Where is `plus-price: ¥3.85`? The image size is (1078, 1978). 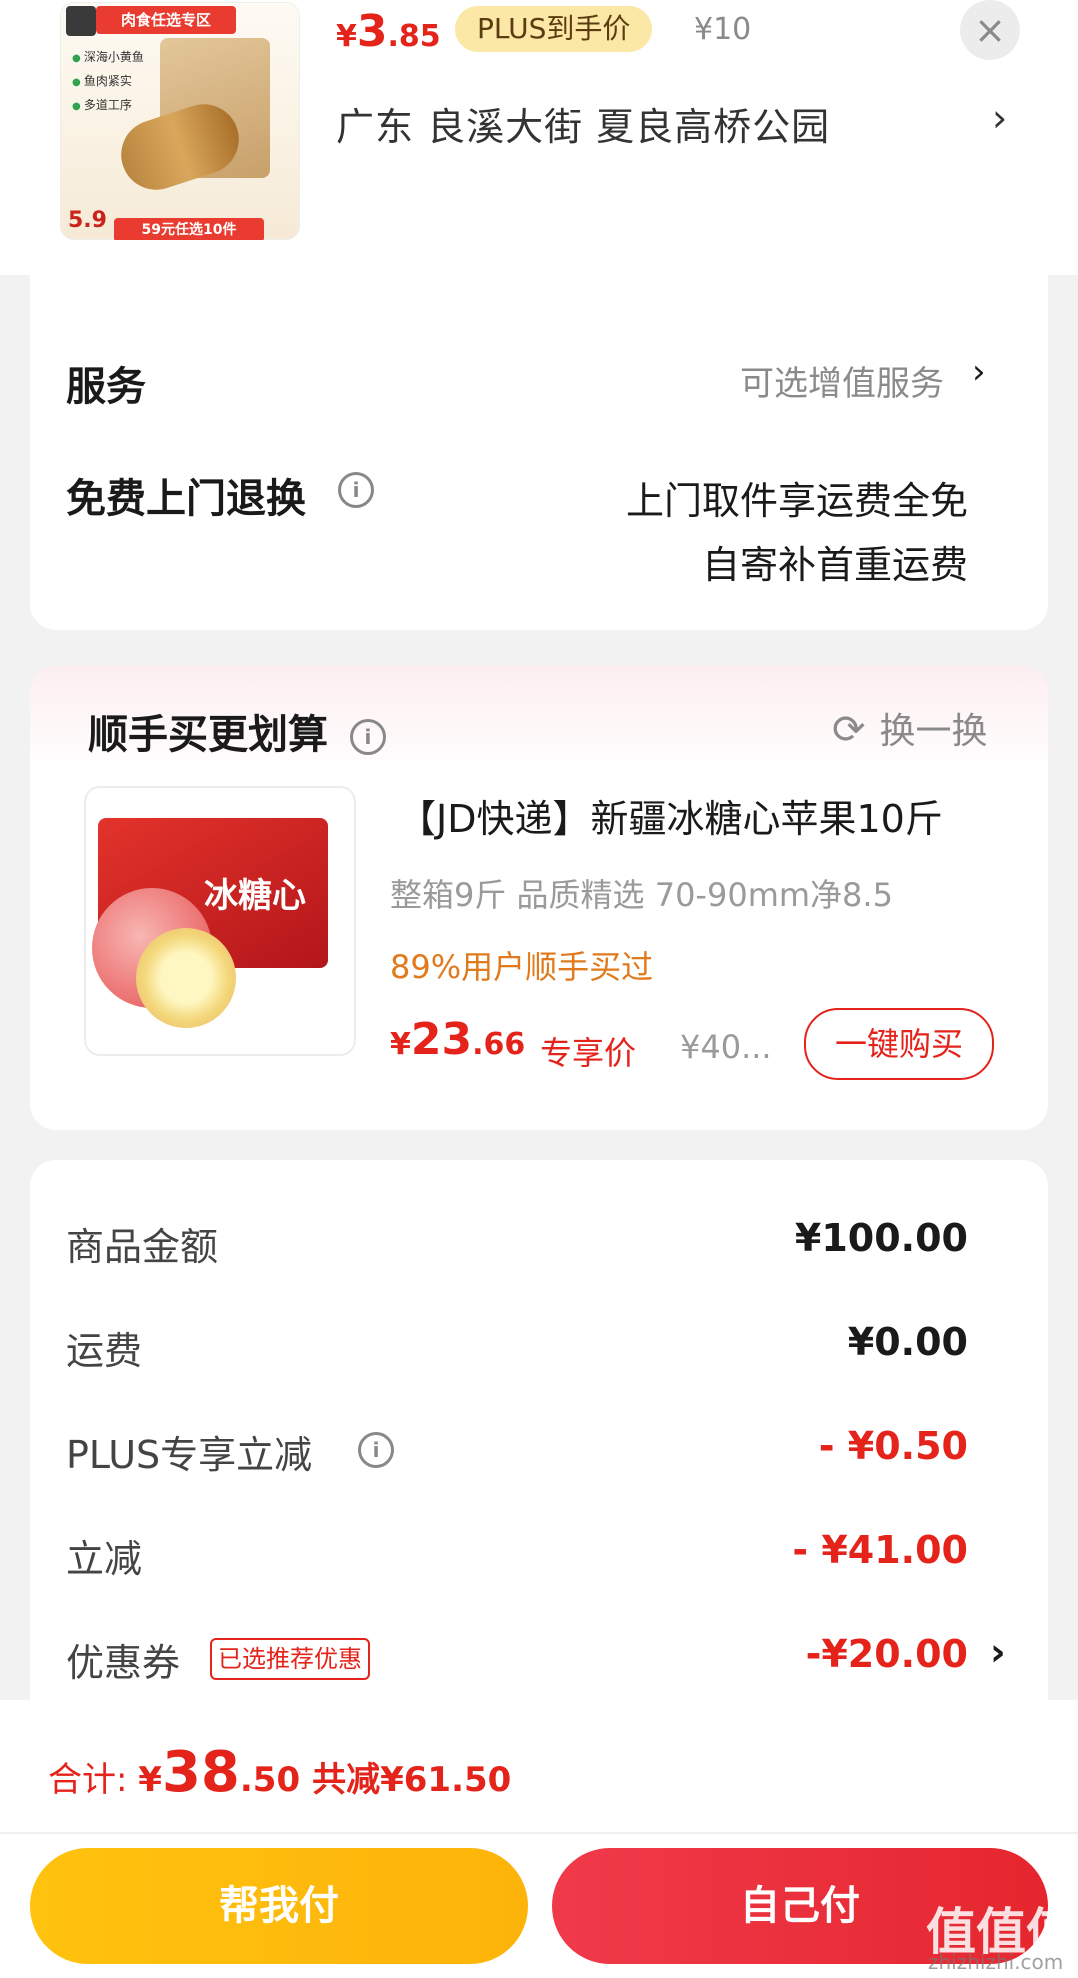 plus-price: ¥3.85 is located at coordinates (388, 31).